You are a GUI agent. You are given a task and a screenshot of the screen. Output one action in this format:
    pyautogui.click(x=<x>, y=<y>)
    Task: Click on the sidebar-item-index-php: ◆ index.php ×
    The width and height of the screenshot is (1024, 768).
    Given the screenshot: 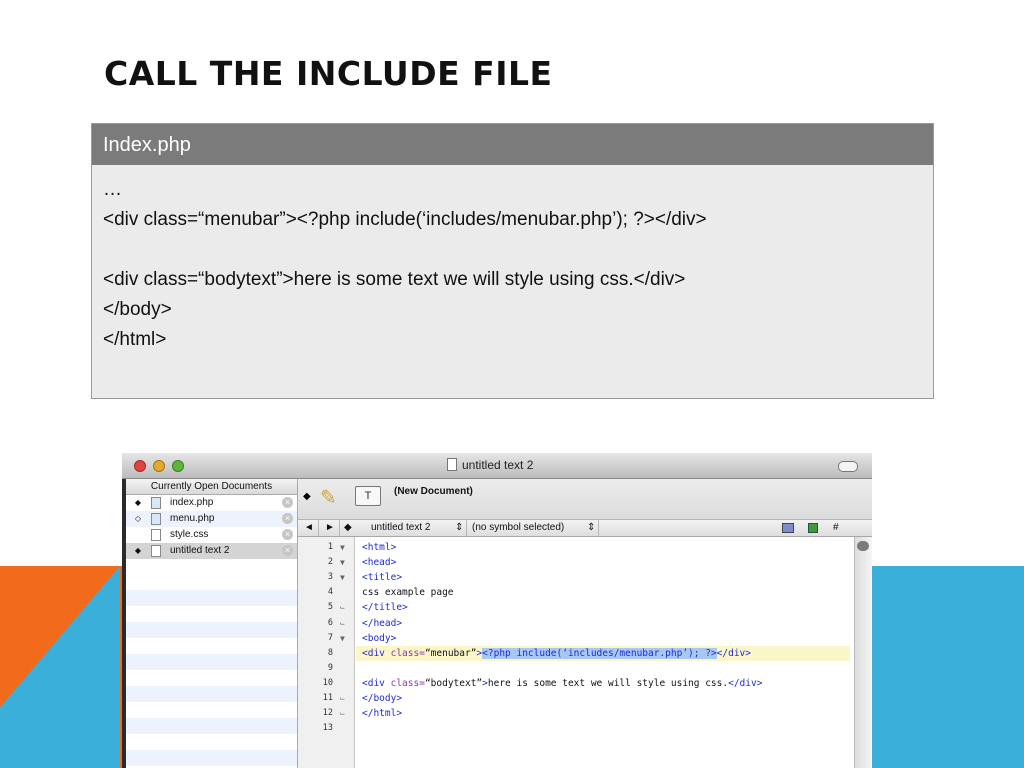 What is the action you would take?
    pyautogui.click(x=211, y=503)
    